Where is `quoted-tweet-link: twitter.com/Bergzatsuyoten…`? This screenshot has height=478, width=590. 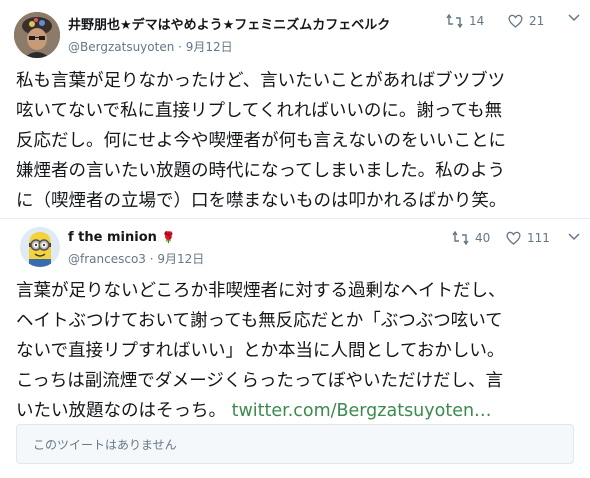
quoted-tweet-link: twitter.com/Bergzatsuyoten… is located at coordinates (362, 411).